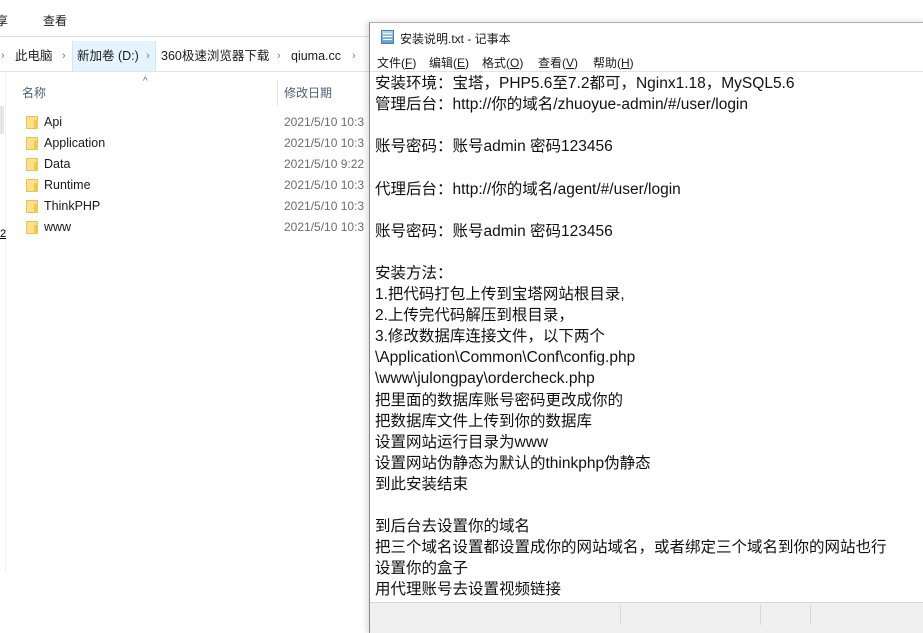 Image resolution: width=923 pixels, height=633 pixels. I want to click on text-line: 代理后台：http://你的域名/agent/#/user/login, so click(528, 189).